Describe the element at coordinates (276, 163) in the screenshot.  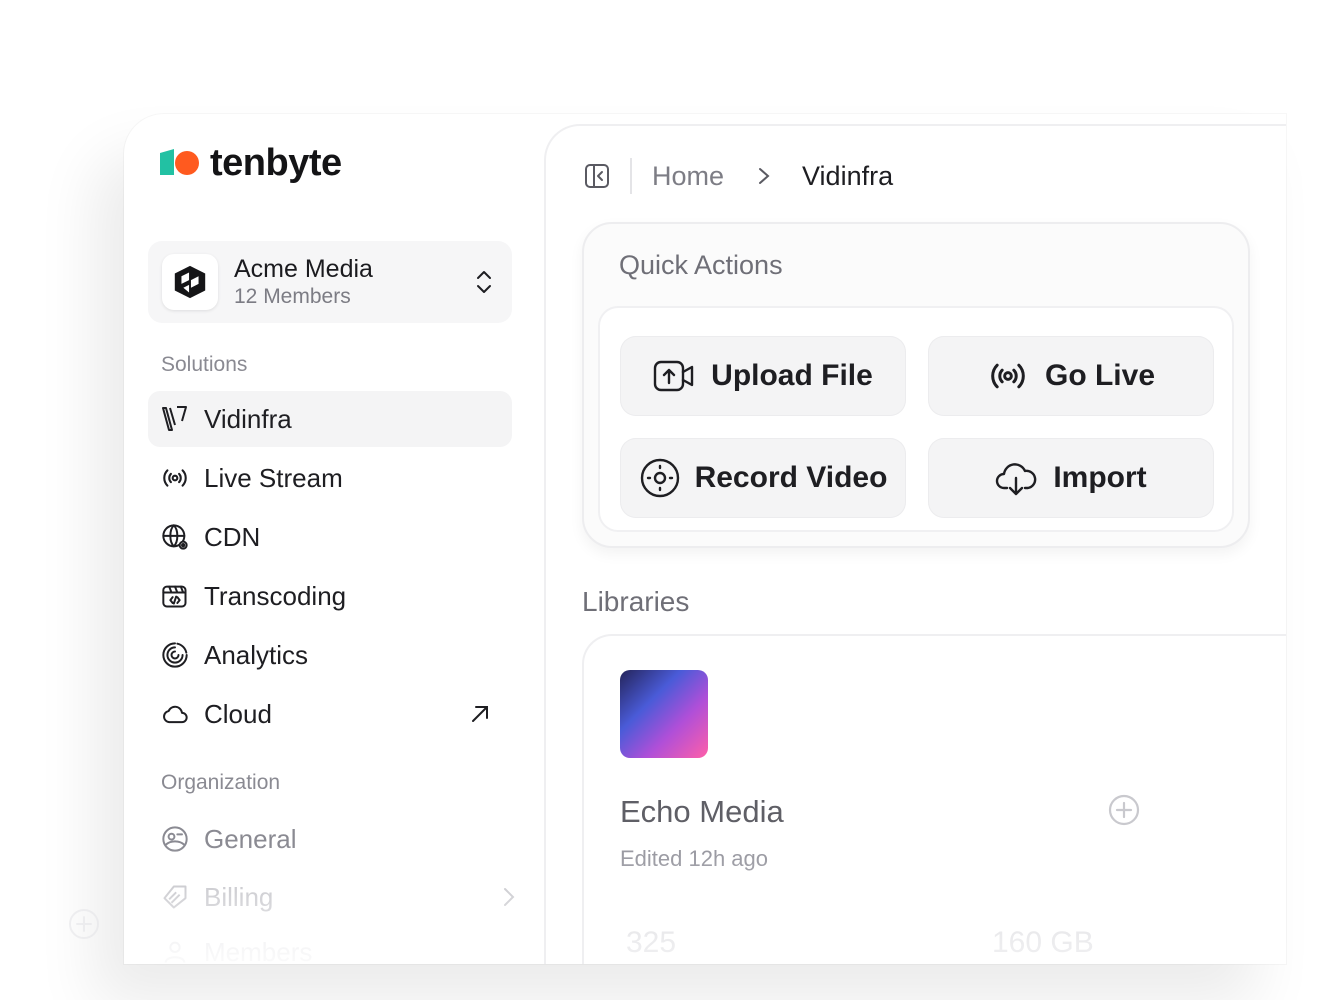
I see `brand-name: tenbyte` at that location.